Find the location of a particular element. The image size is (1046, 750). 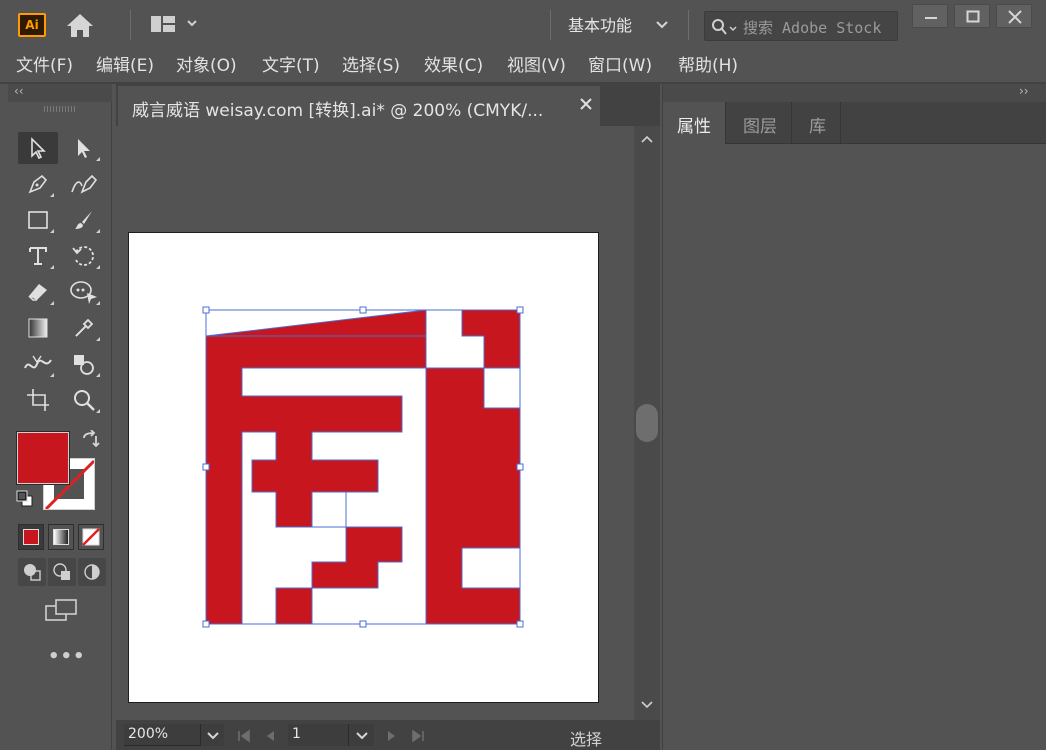

logo-glyph-part is located at coordinates (316, 480).